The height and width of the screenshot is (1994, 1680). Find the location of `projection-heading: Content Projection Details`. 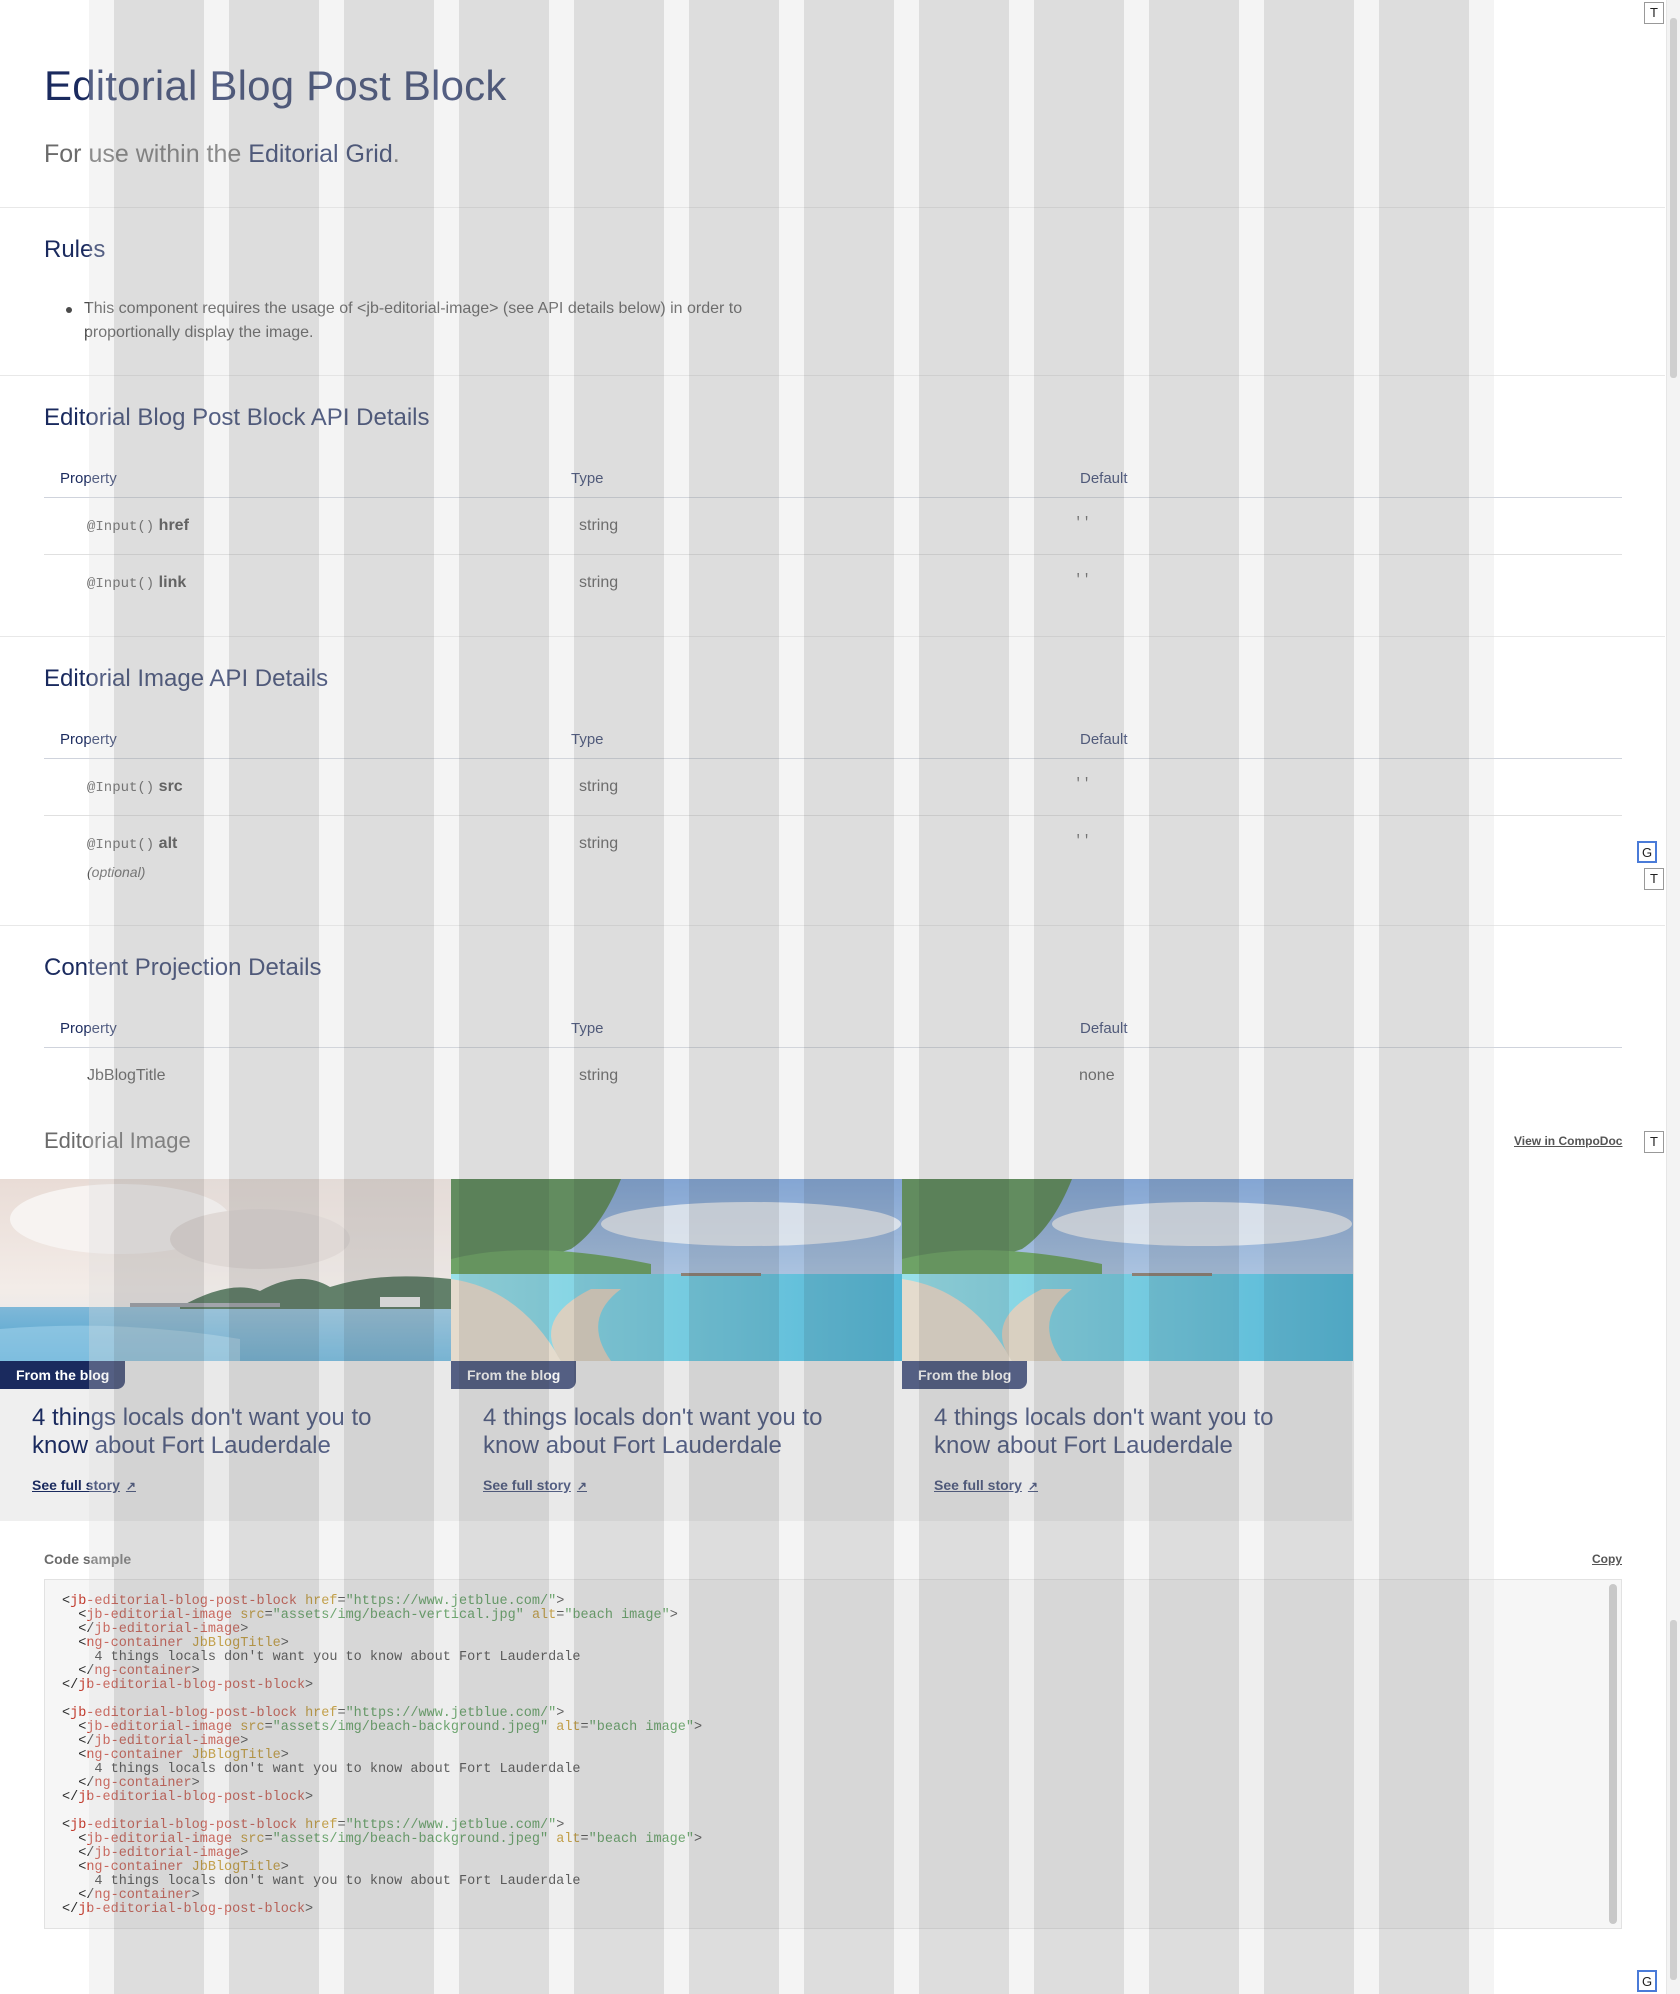

projection-heading: Content Projection Details is located at coordinates (183, 967).